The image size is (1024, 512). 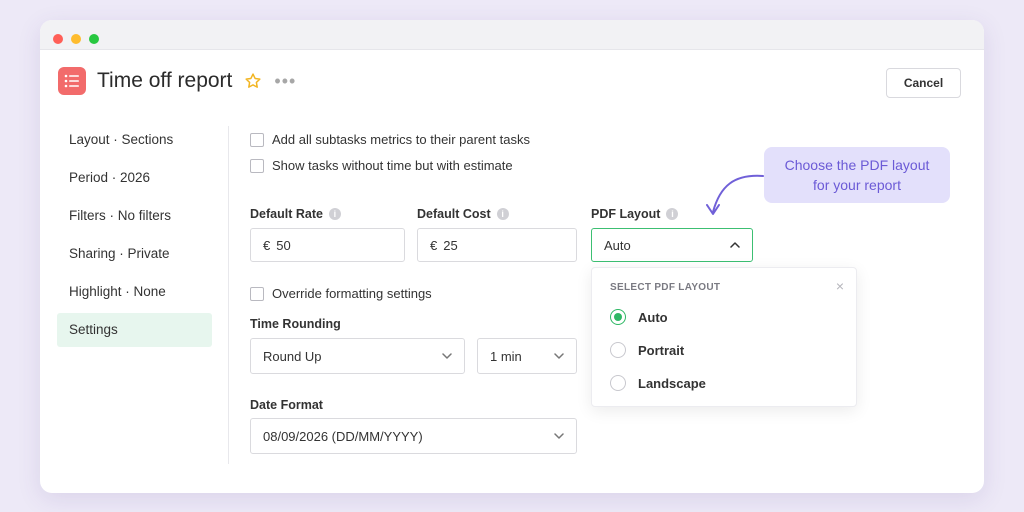 I want to click on pdf-layout-label: PDF Layout i, so click(x=635, y=214).